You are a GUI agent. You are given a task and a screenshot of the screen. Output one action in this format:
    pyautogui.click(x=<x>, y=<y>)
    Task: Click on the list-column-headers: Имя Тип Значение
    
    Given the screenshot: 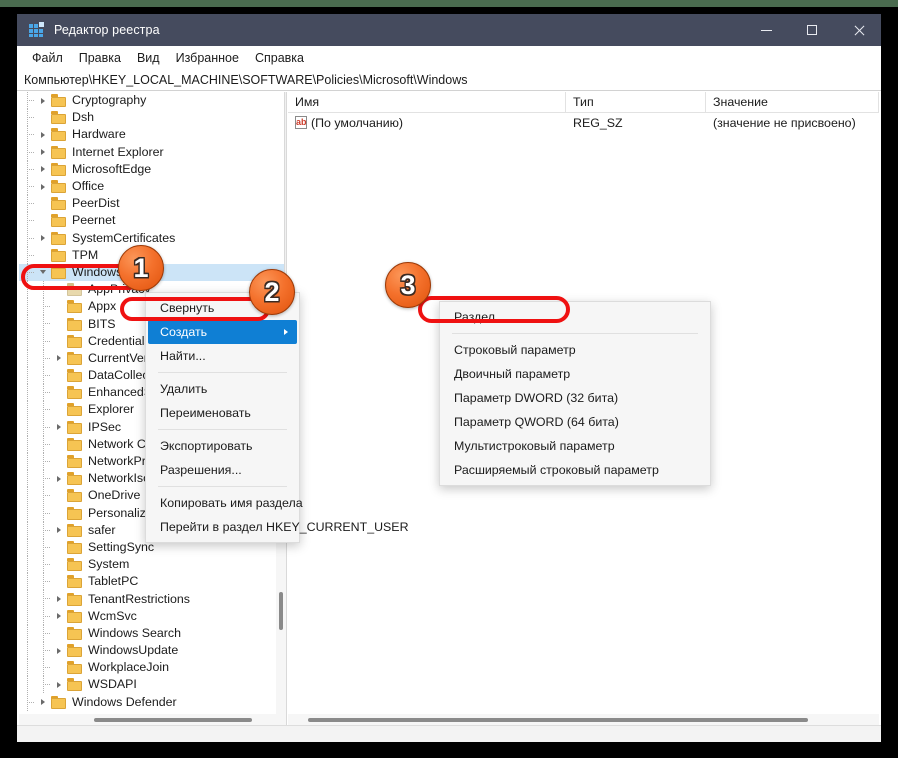 What is the action you would take?
    pyautogui.click(x=583, y=102)
    